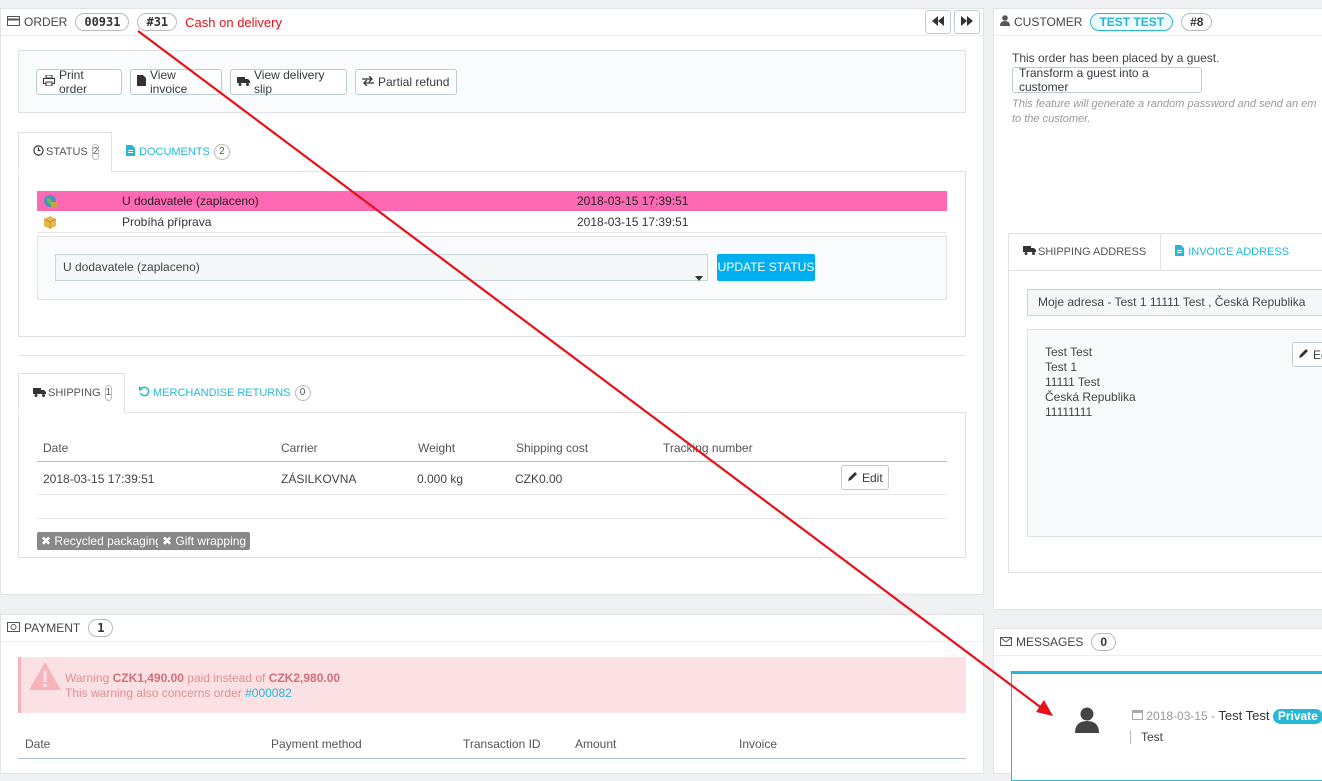  I want to click on view-invoice-label: View invoice, so click(169, 82).